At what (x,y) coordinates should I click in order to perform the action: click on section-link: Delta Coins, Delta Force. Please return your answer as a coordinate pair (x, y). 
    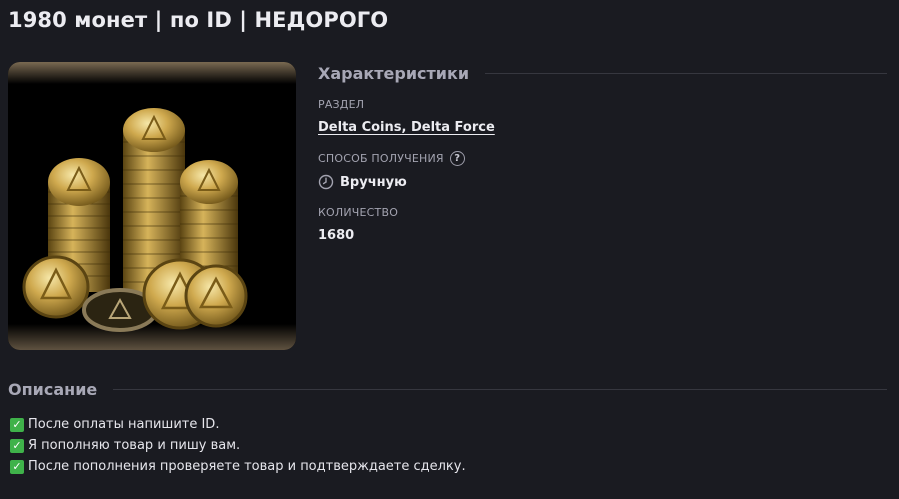
    Looking at the image, I should click on (406, 127).